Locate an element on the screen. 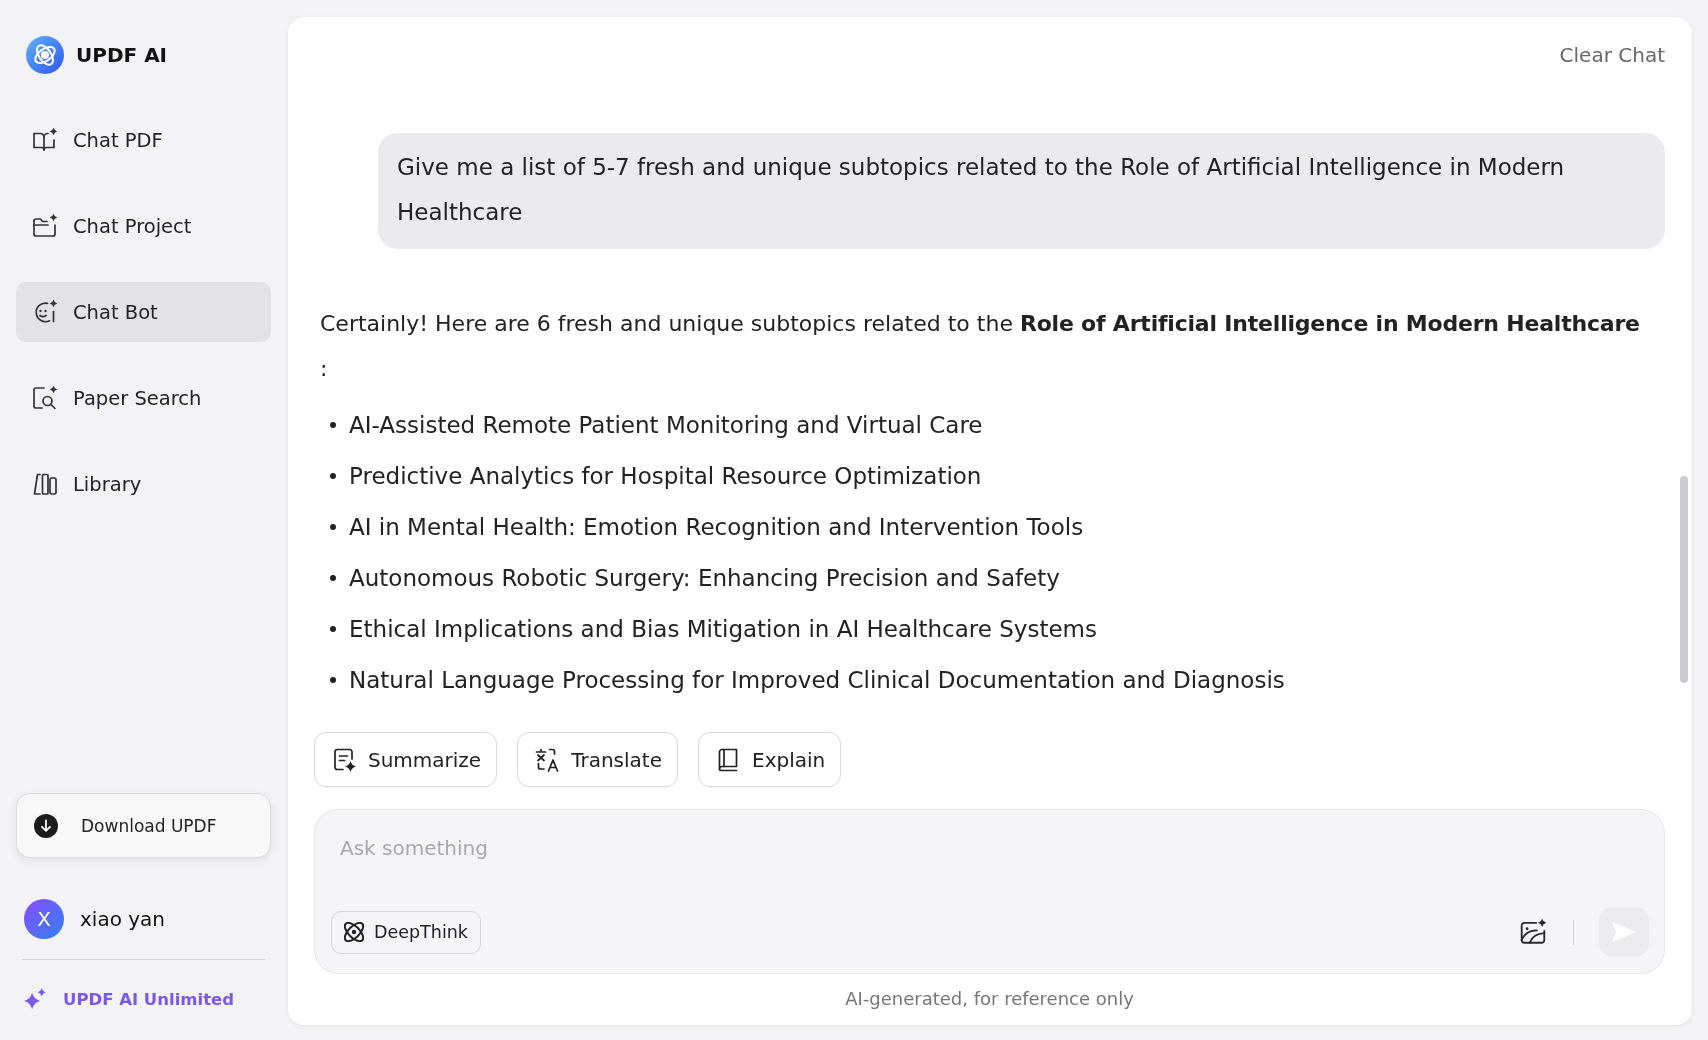  disclaimer-text: AI-generated, for reference only is located at coordinates (989, 998).